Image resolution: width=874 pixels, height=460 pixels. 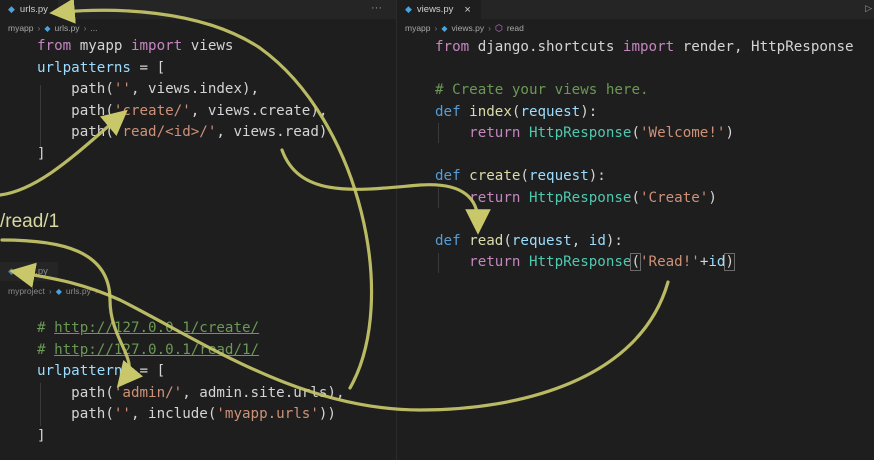 What do you see at coordinates (33, 271) in the screenshot?
I see `tab-label: urls.py` at bounding box center [33, 271].